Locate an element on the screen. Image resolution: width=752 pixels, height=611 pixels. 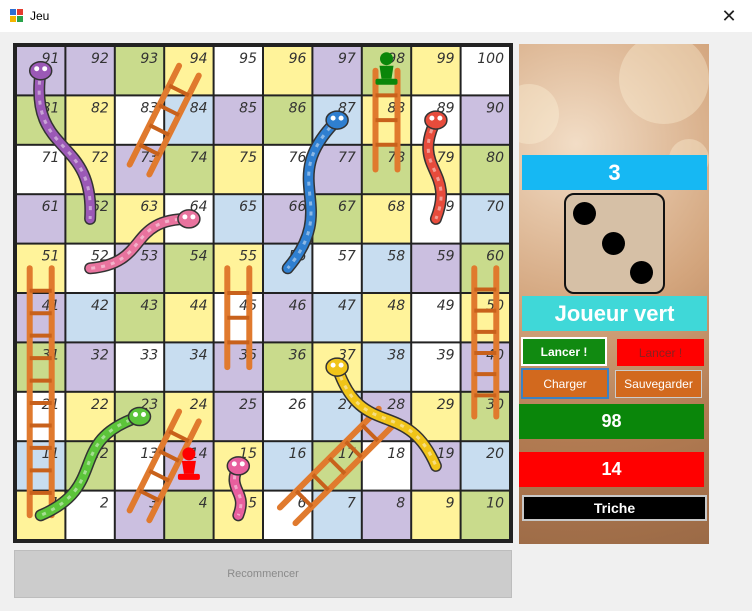
square-number: 29 is located at coordinates (446, 405).